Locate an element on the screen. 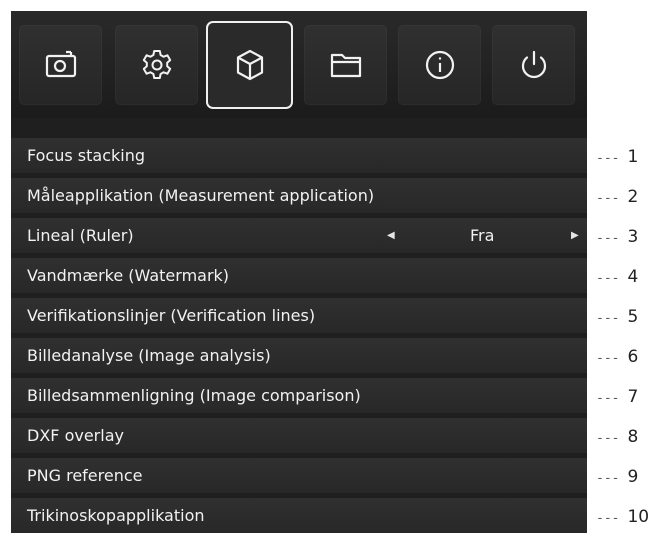 The image size is (650, 545). callout: --- 5 is located at coordinates (617, 317).